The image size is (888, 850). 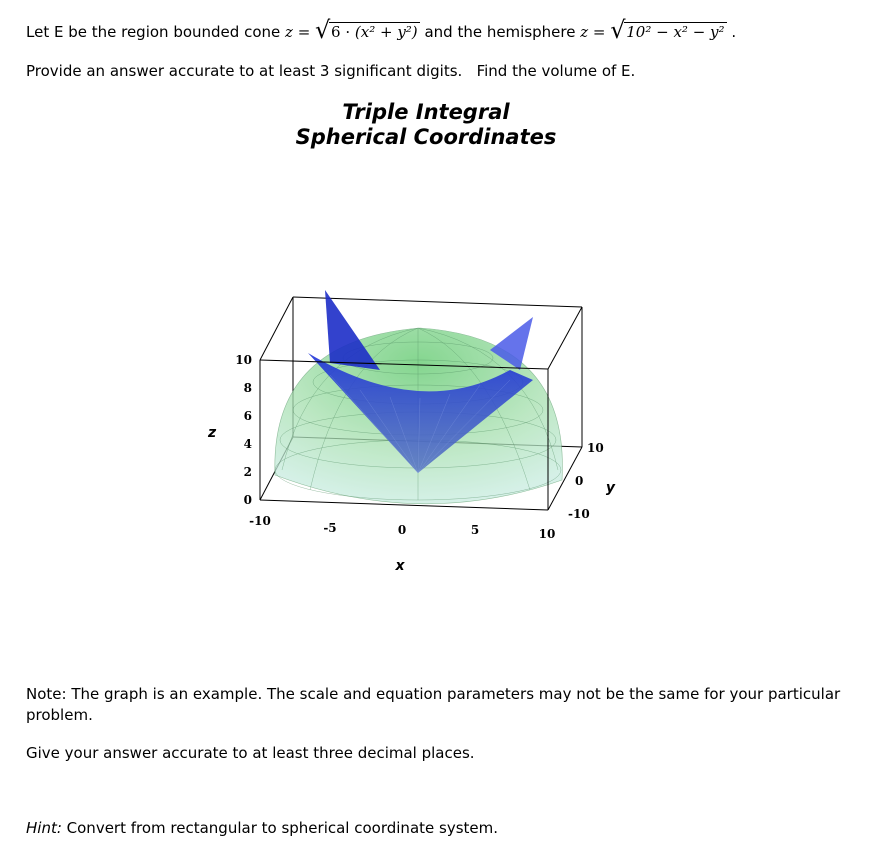 I want to click on y-axis-ticks: -10 0 10, so click(x=586, y=481).